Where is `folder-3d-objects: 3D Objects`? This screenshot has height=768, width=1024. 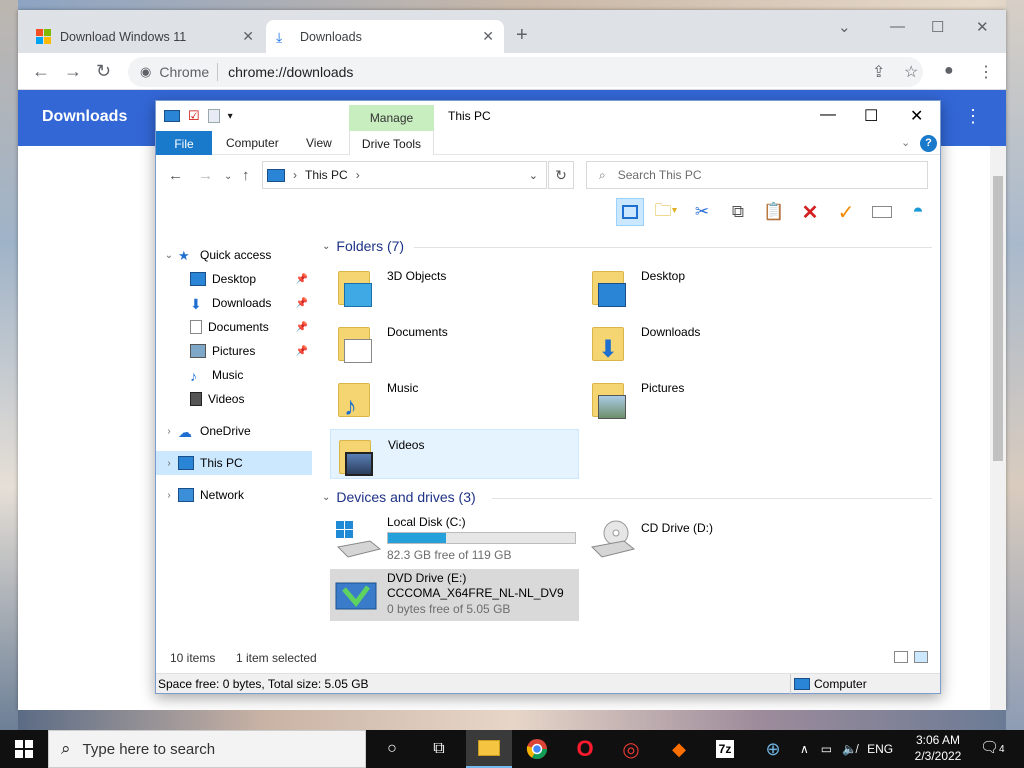 folder-3d-objects: 3D Objects is located at coordinates (454, 286).